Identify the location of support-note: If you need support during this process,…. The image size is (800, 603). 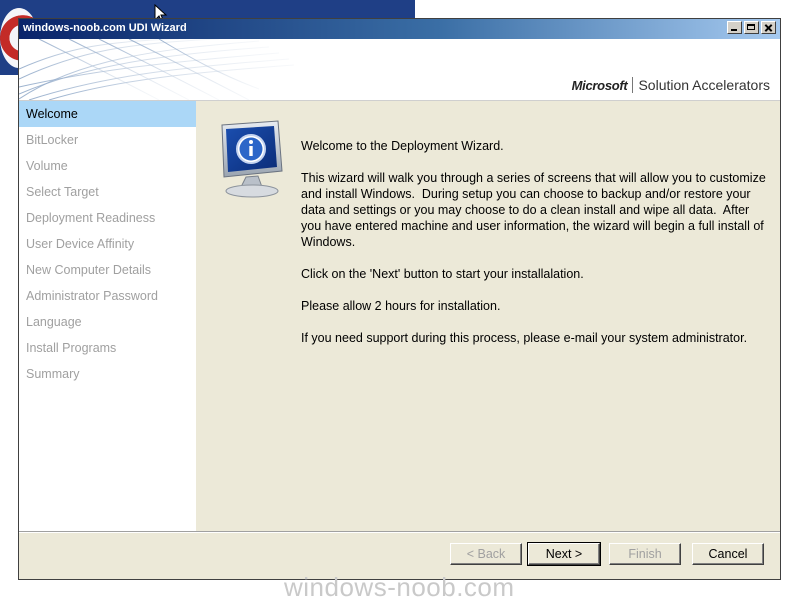
(524, 338).